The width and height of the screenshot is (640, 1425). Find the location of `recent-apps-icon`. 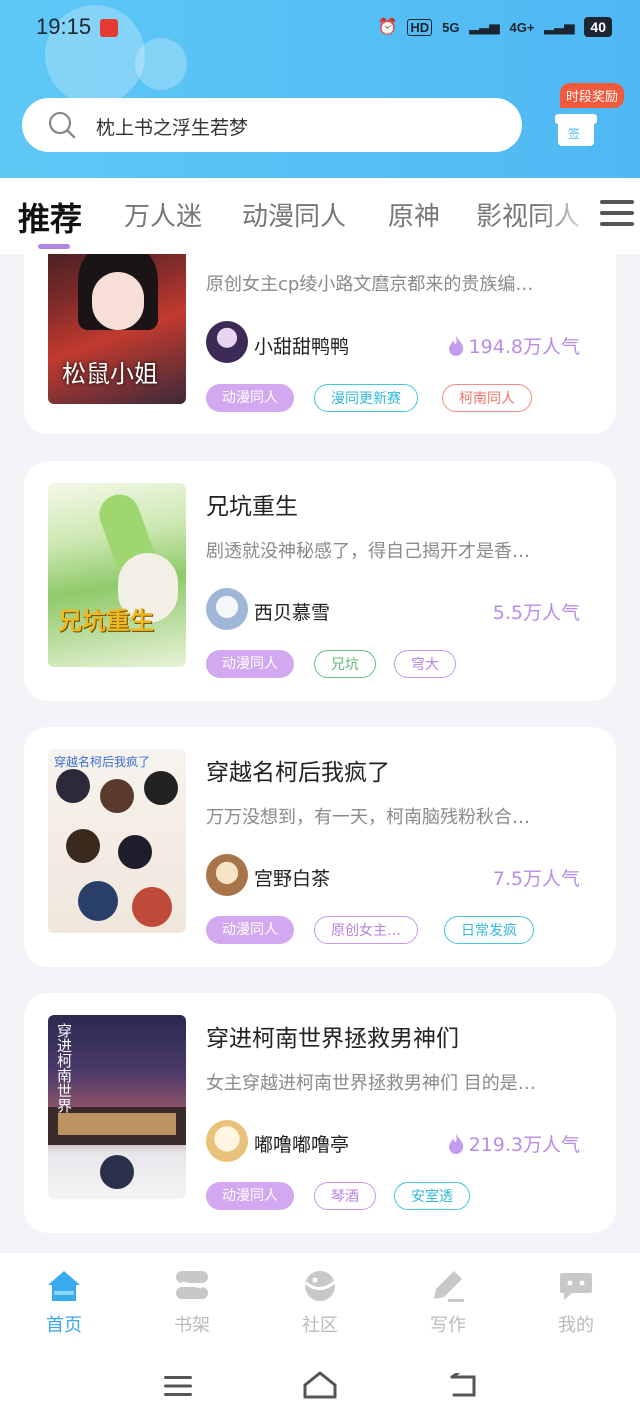

recent-apps-icon is located at coordinates (178, 1386).